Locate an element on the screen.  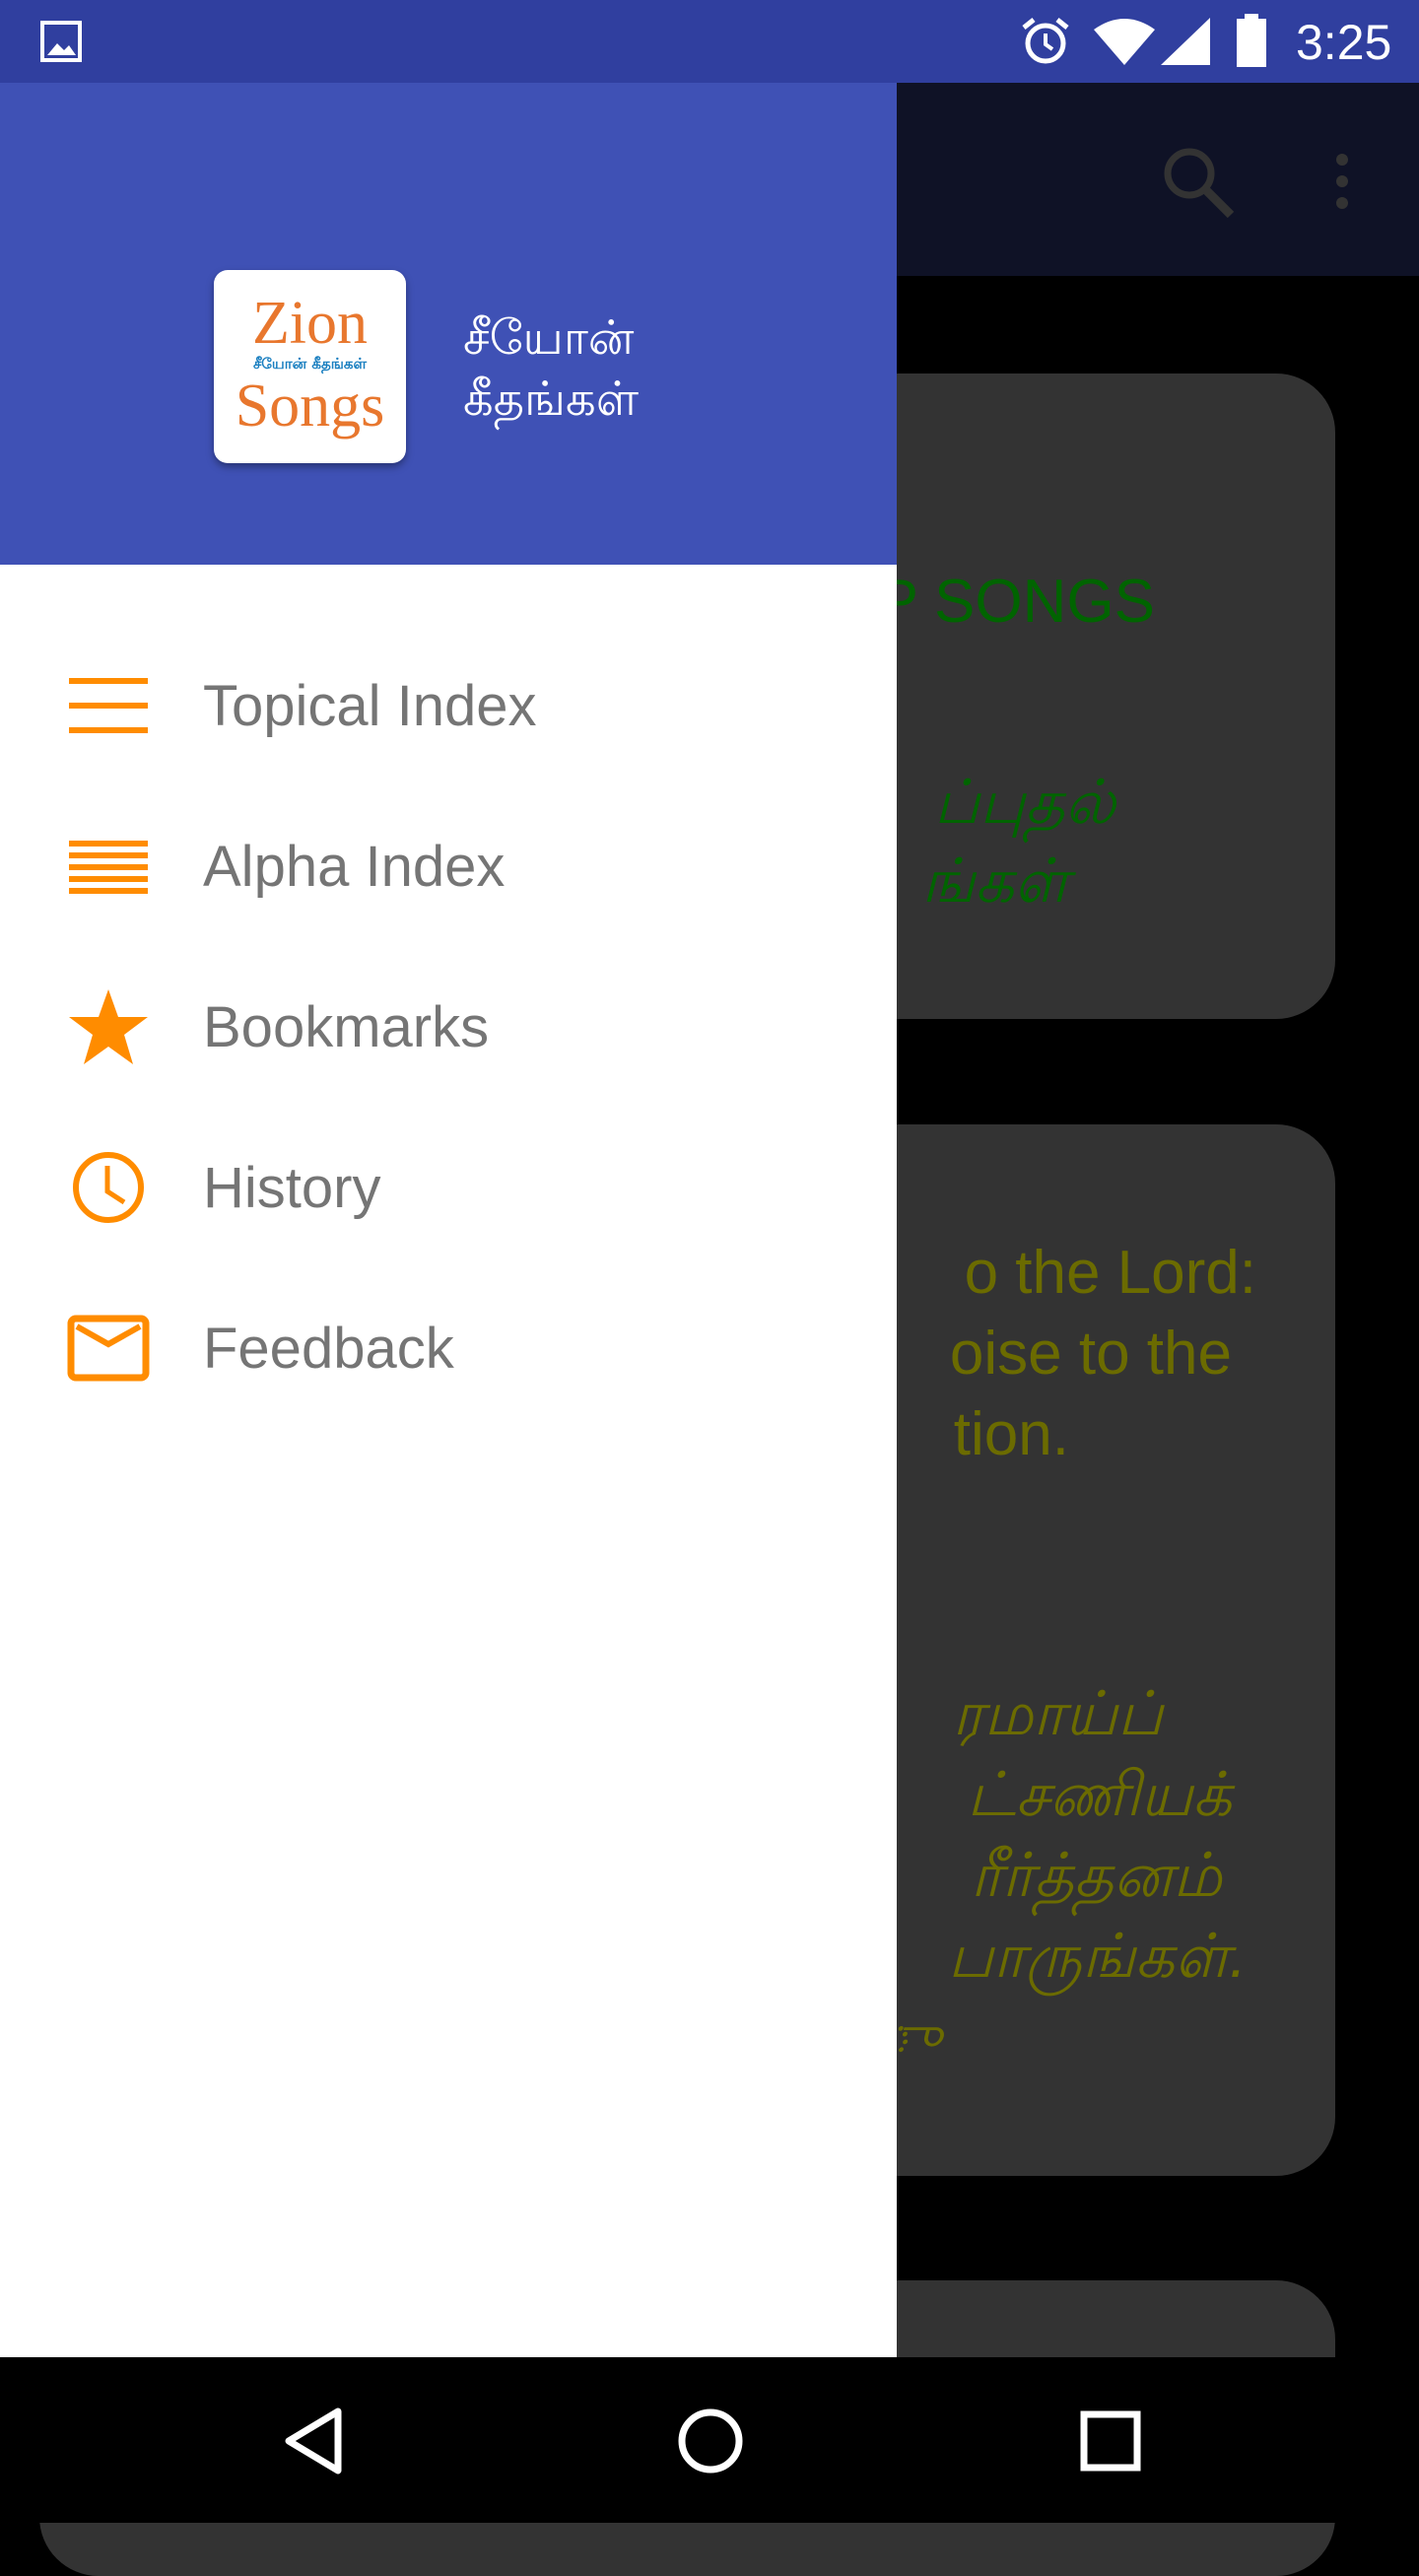
back-icon is located at coordinates (313, 2441).